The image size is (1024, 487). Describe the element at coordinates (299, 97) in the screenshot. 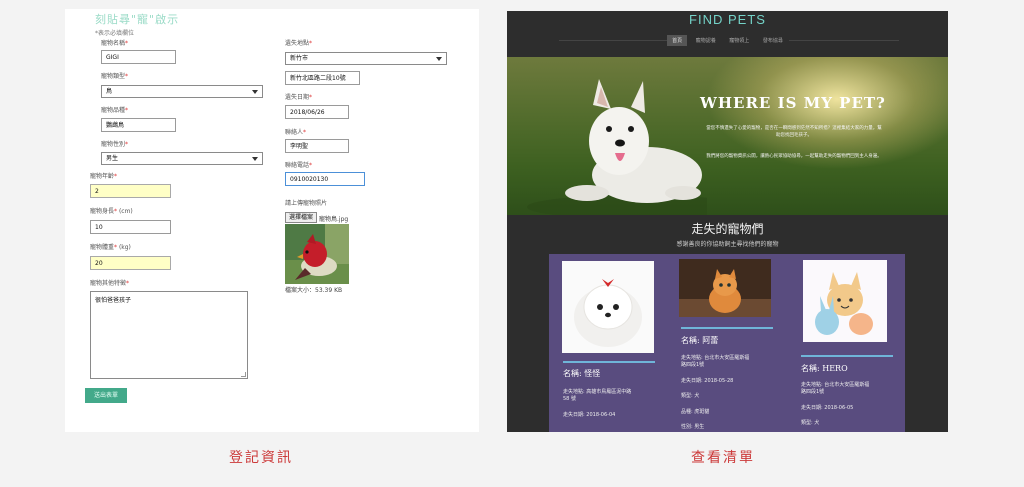

I see `lost-date-label: 遺失日期*` at that location.